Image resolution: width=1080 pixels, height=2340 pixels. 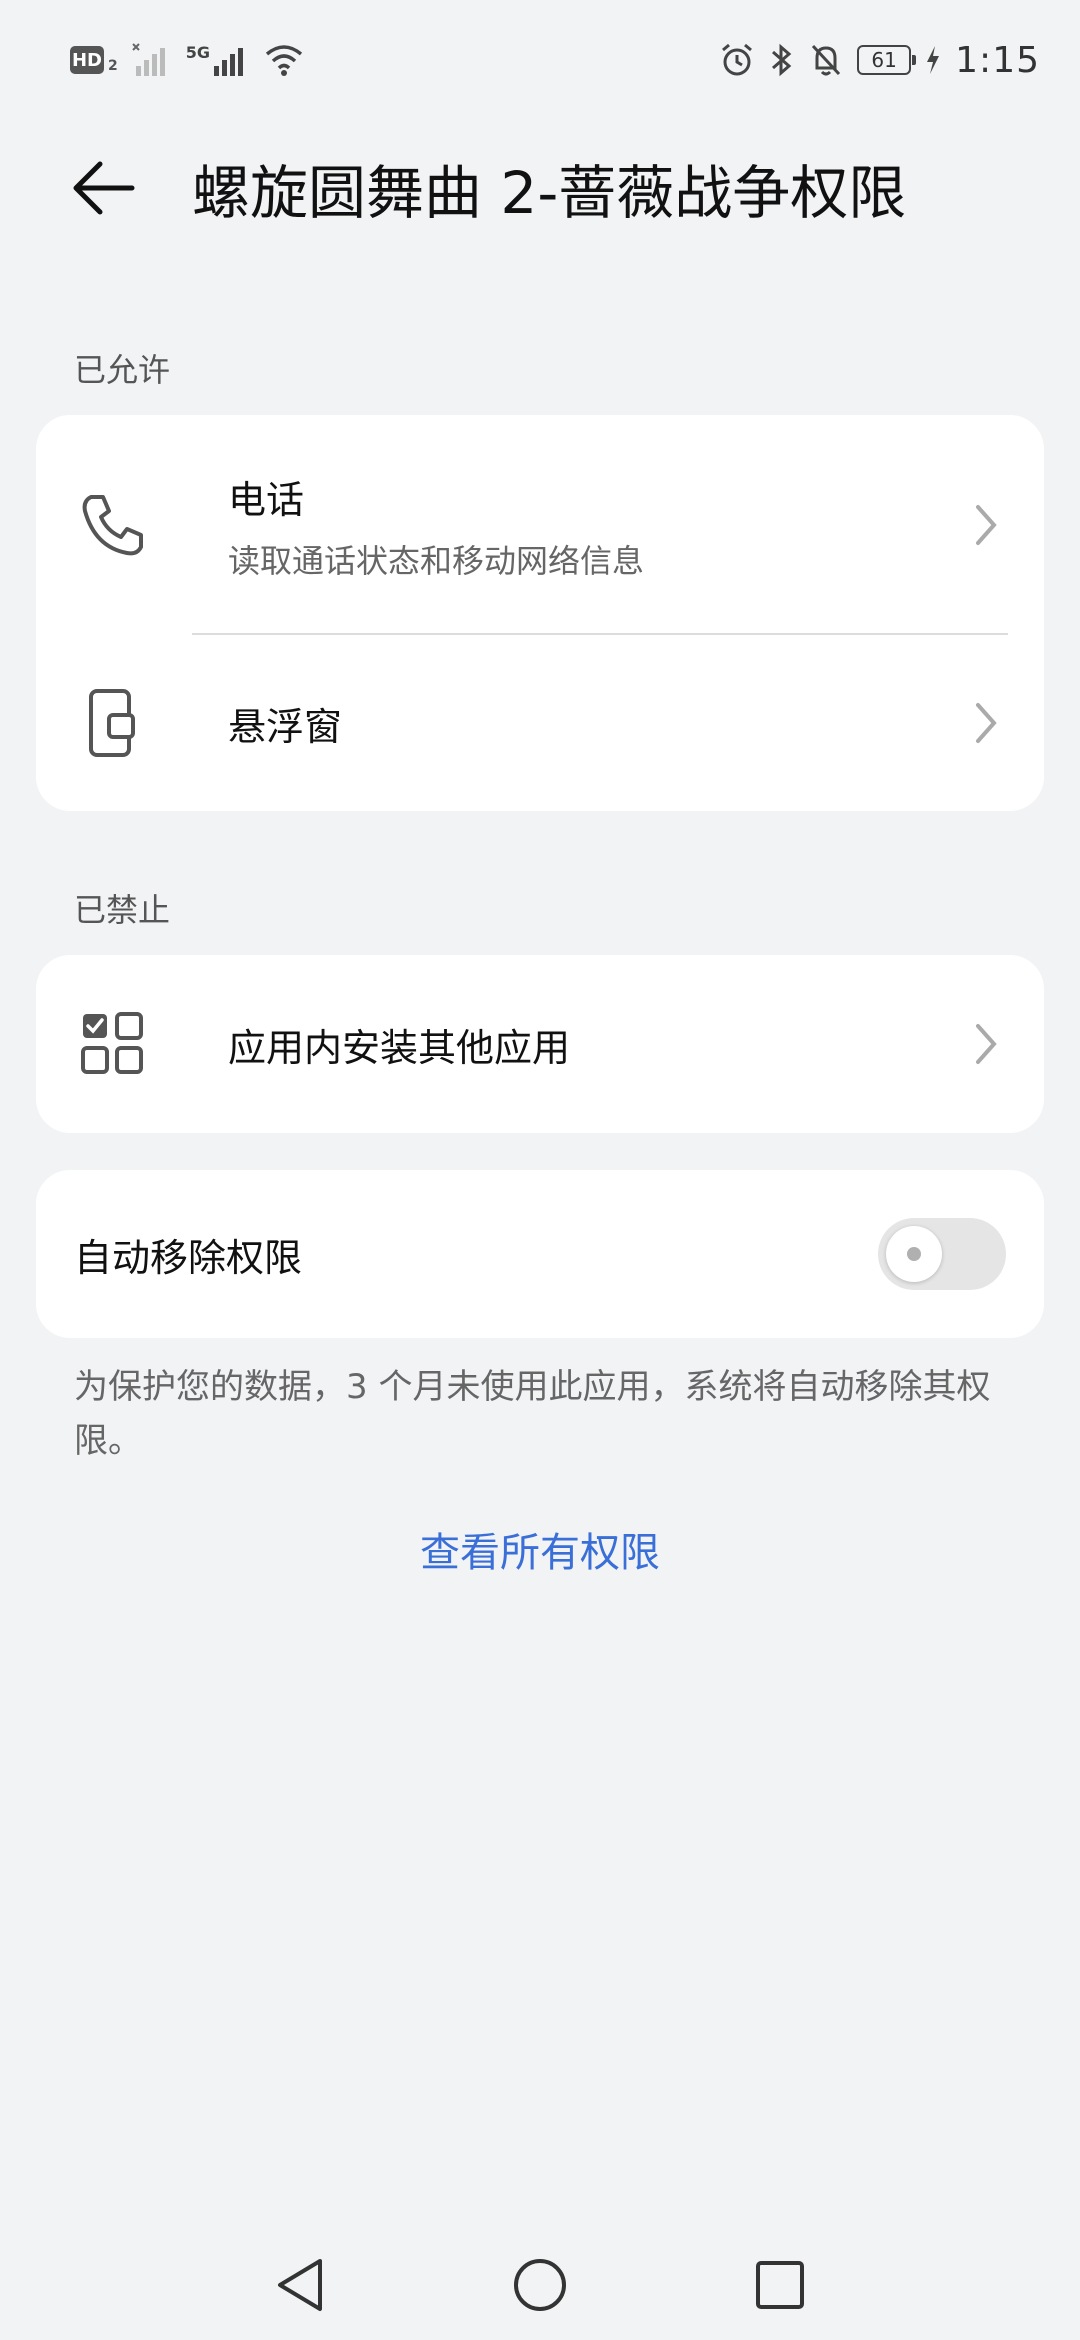 I want to click on signal-sim1-icon, so click(x=148, y=59).